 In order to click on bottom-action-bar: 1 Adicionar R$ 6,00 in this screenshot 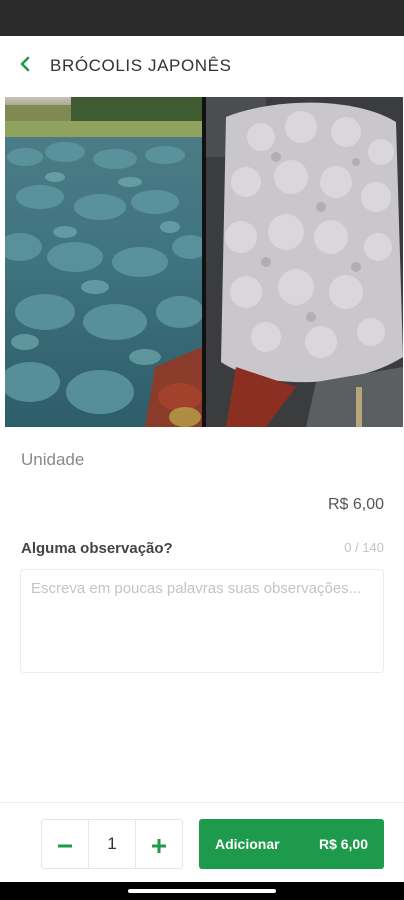, I will do `click(202, 842)`.